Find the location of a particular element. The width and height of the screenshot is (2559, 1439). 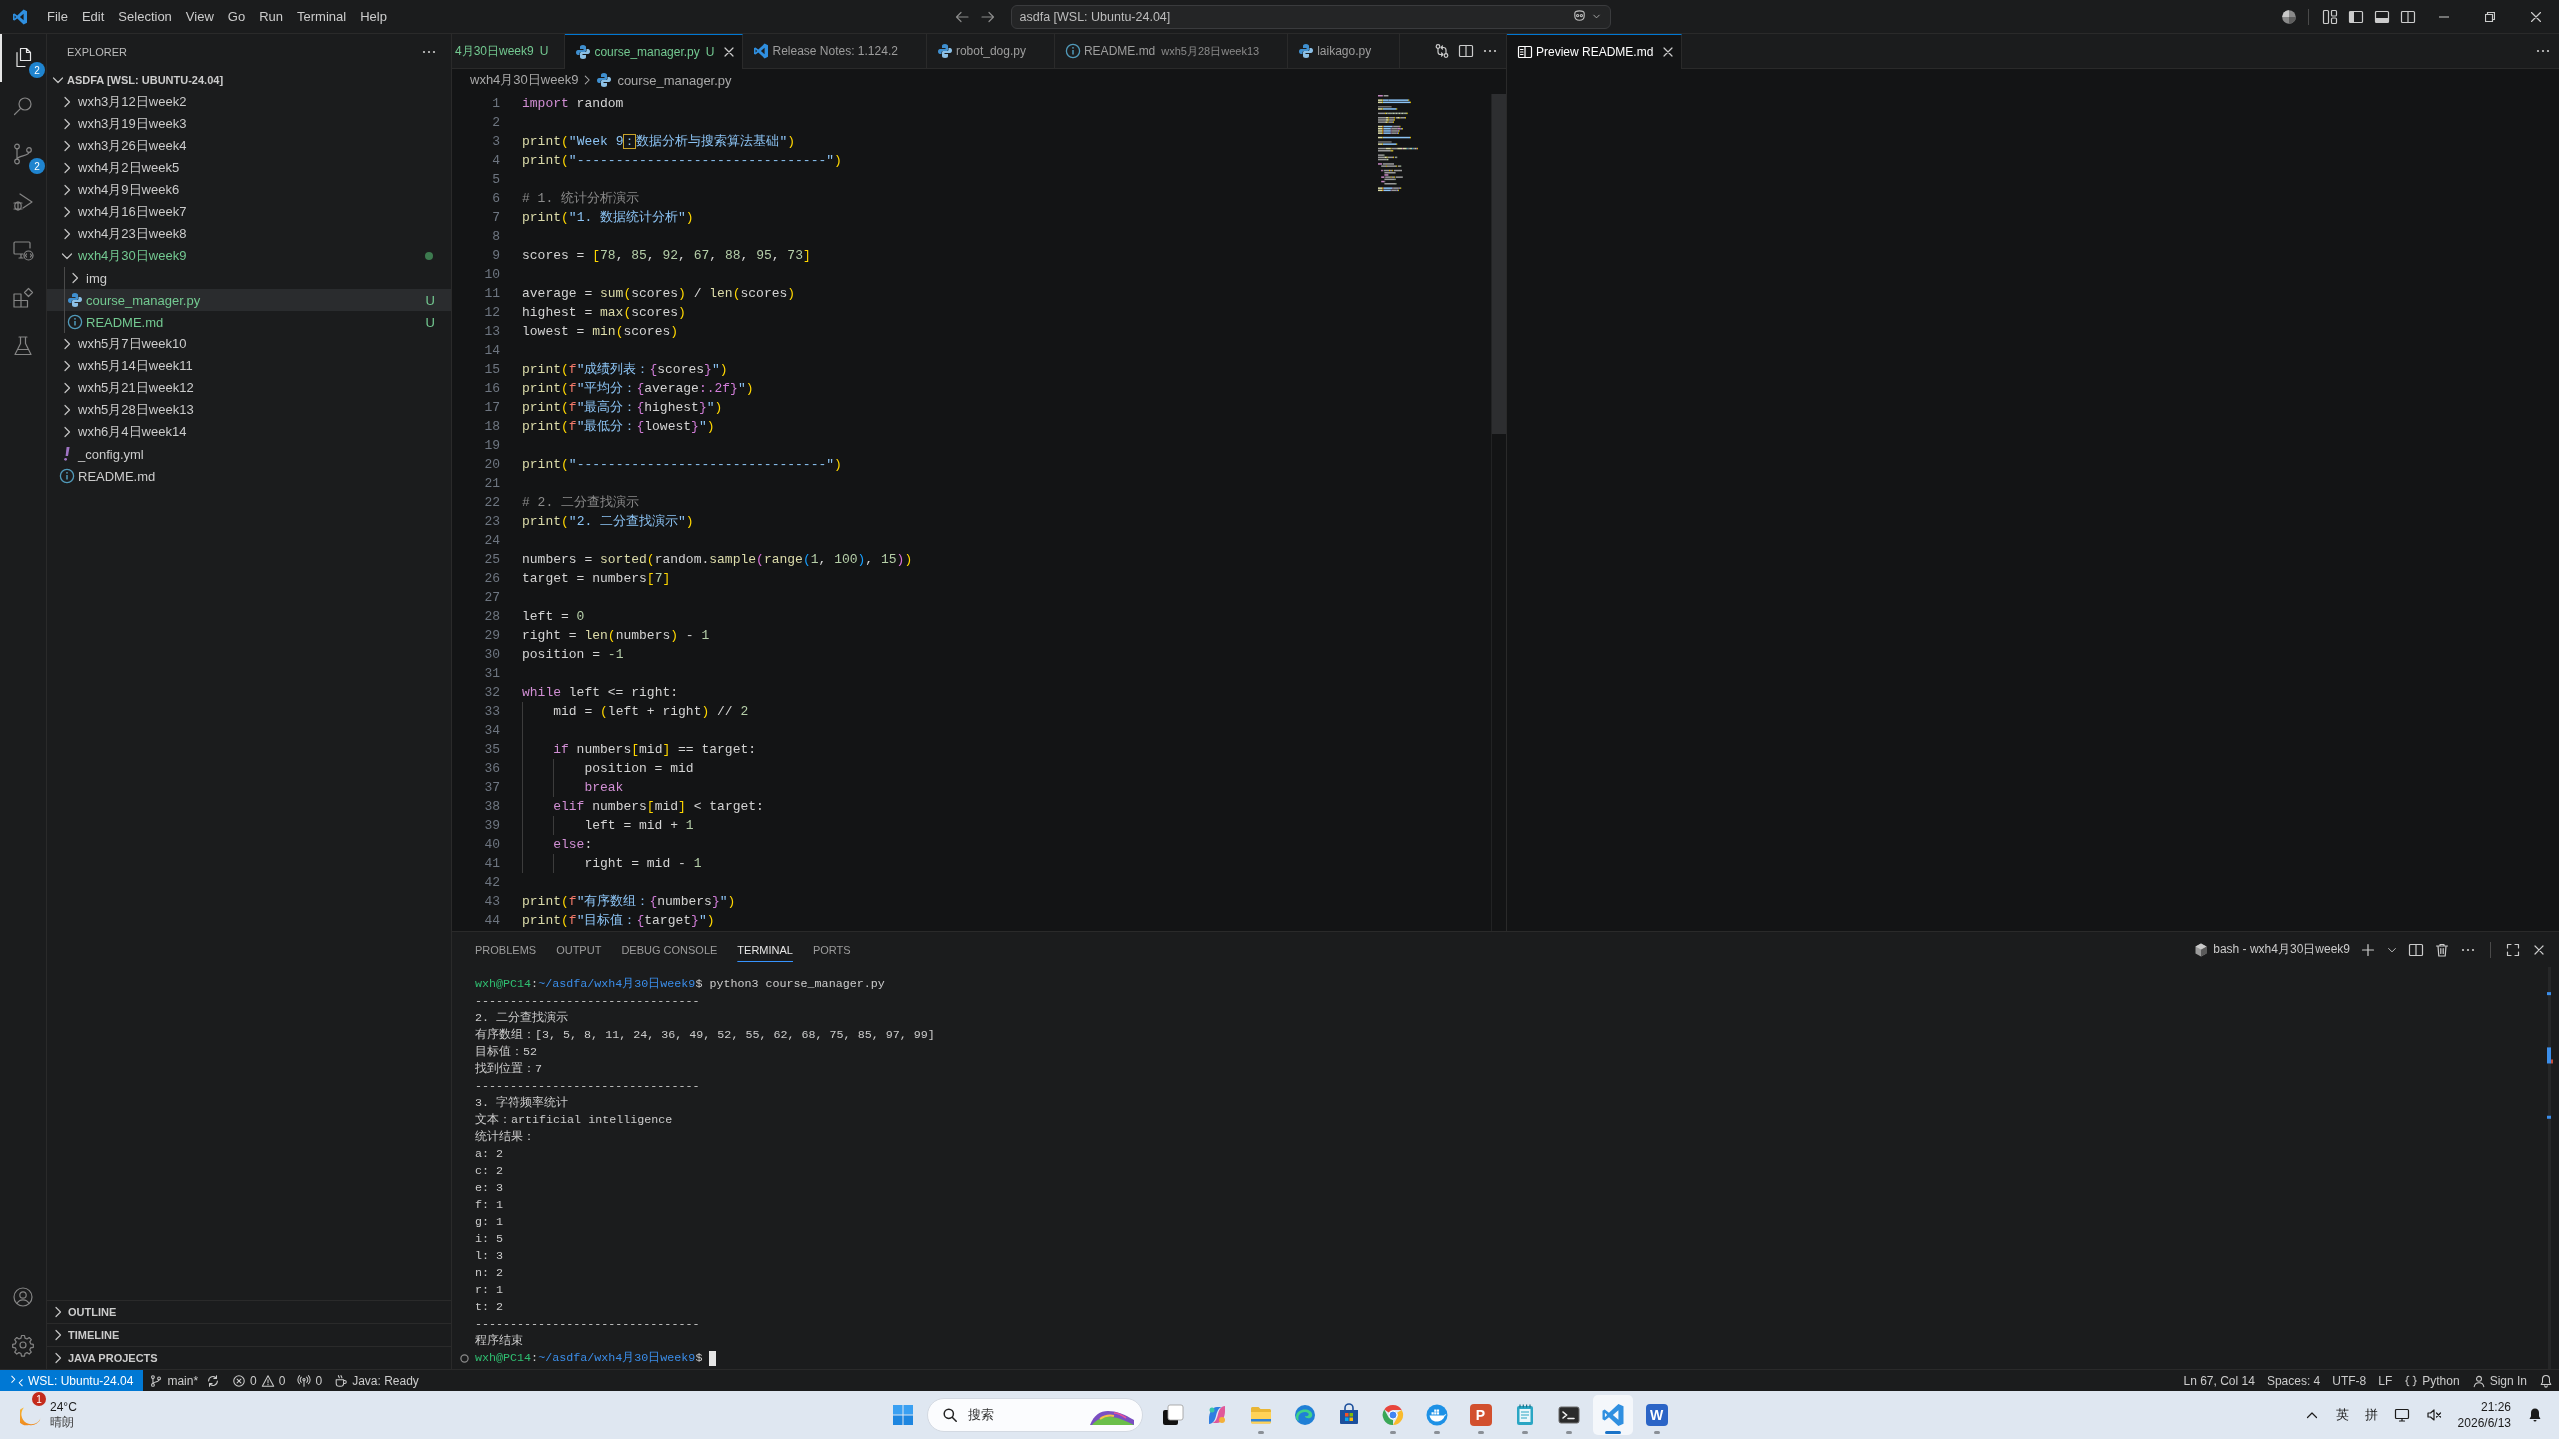

menu-item: Edit is located at coordinates (93, 16).